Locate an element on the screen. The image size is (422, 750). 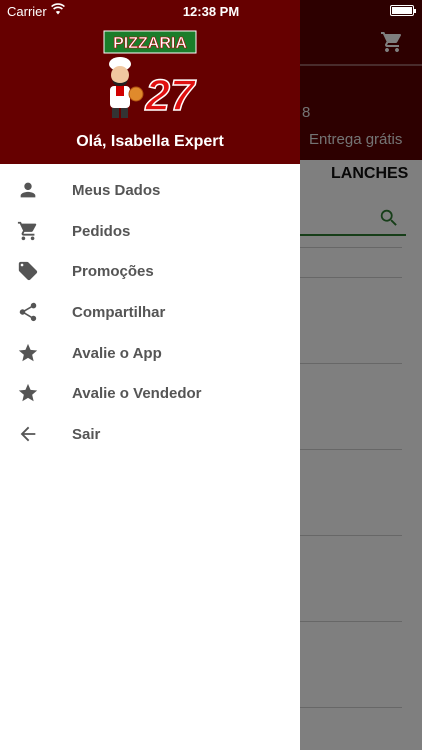
logo-word: PIZZARIA is located at coordinates (150, 43).